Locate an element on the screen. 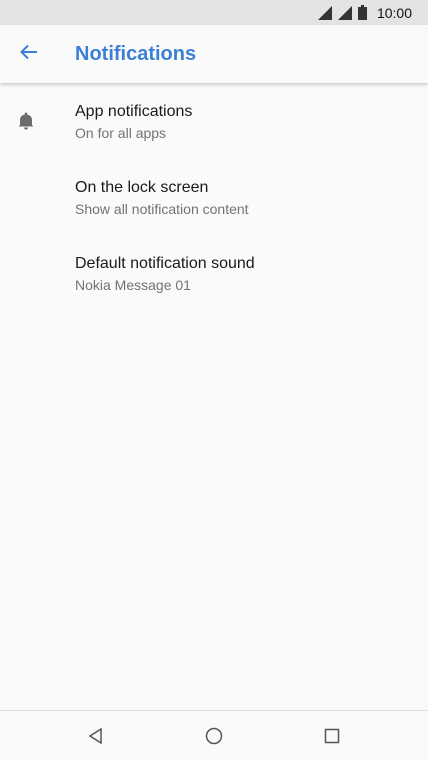 Image resolution: width=428 pixels, height=760 pixels. bell-icon is located at coordinates (26, 121).